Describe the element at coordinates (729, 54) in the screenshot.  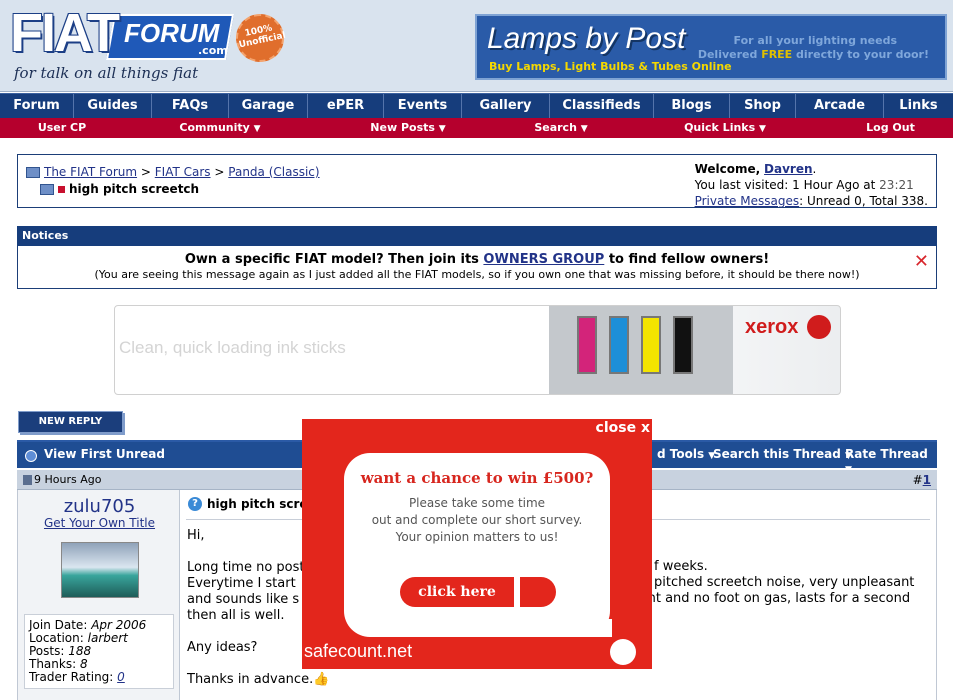
I see `lamps-ad-delivery-a: Delivered` at that location.